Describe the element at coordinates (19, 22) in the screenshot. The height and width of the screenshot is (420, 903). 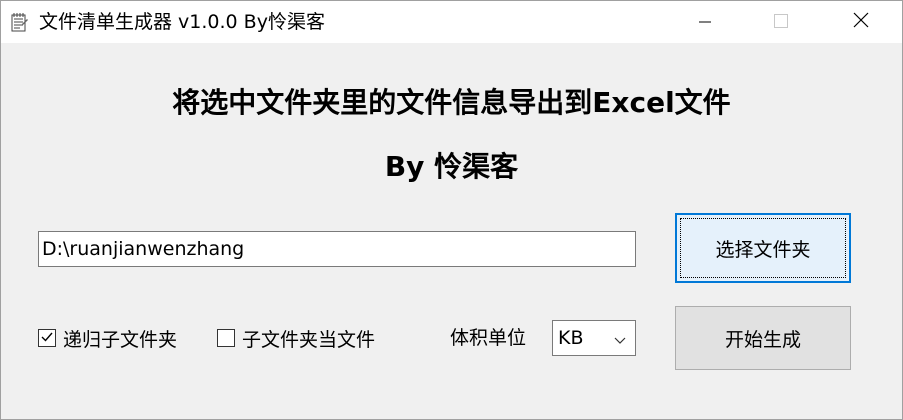
I see `notepad-icon` at that location.